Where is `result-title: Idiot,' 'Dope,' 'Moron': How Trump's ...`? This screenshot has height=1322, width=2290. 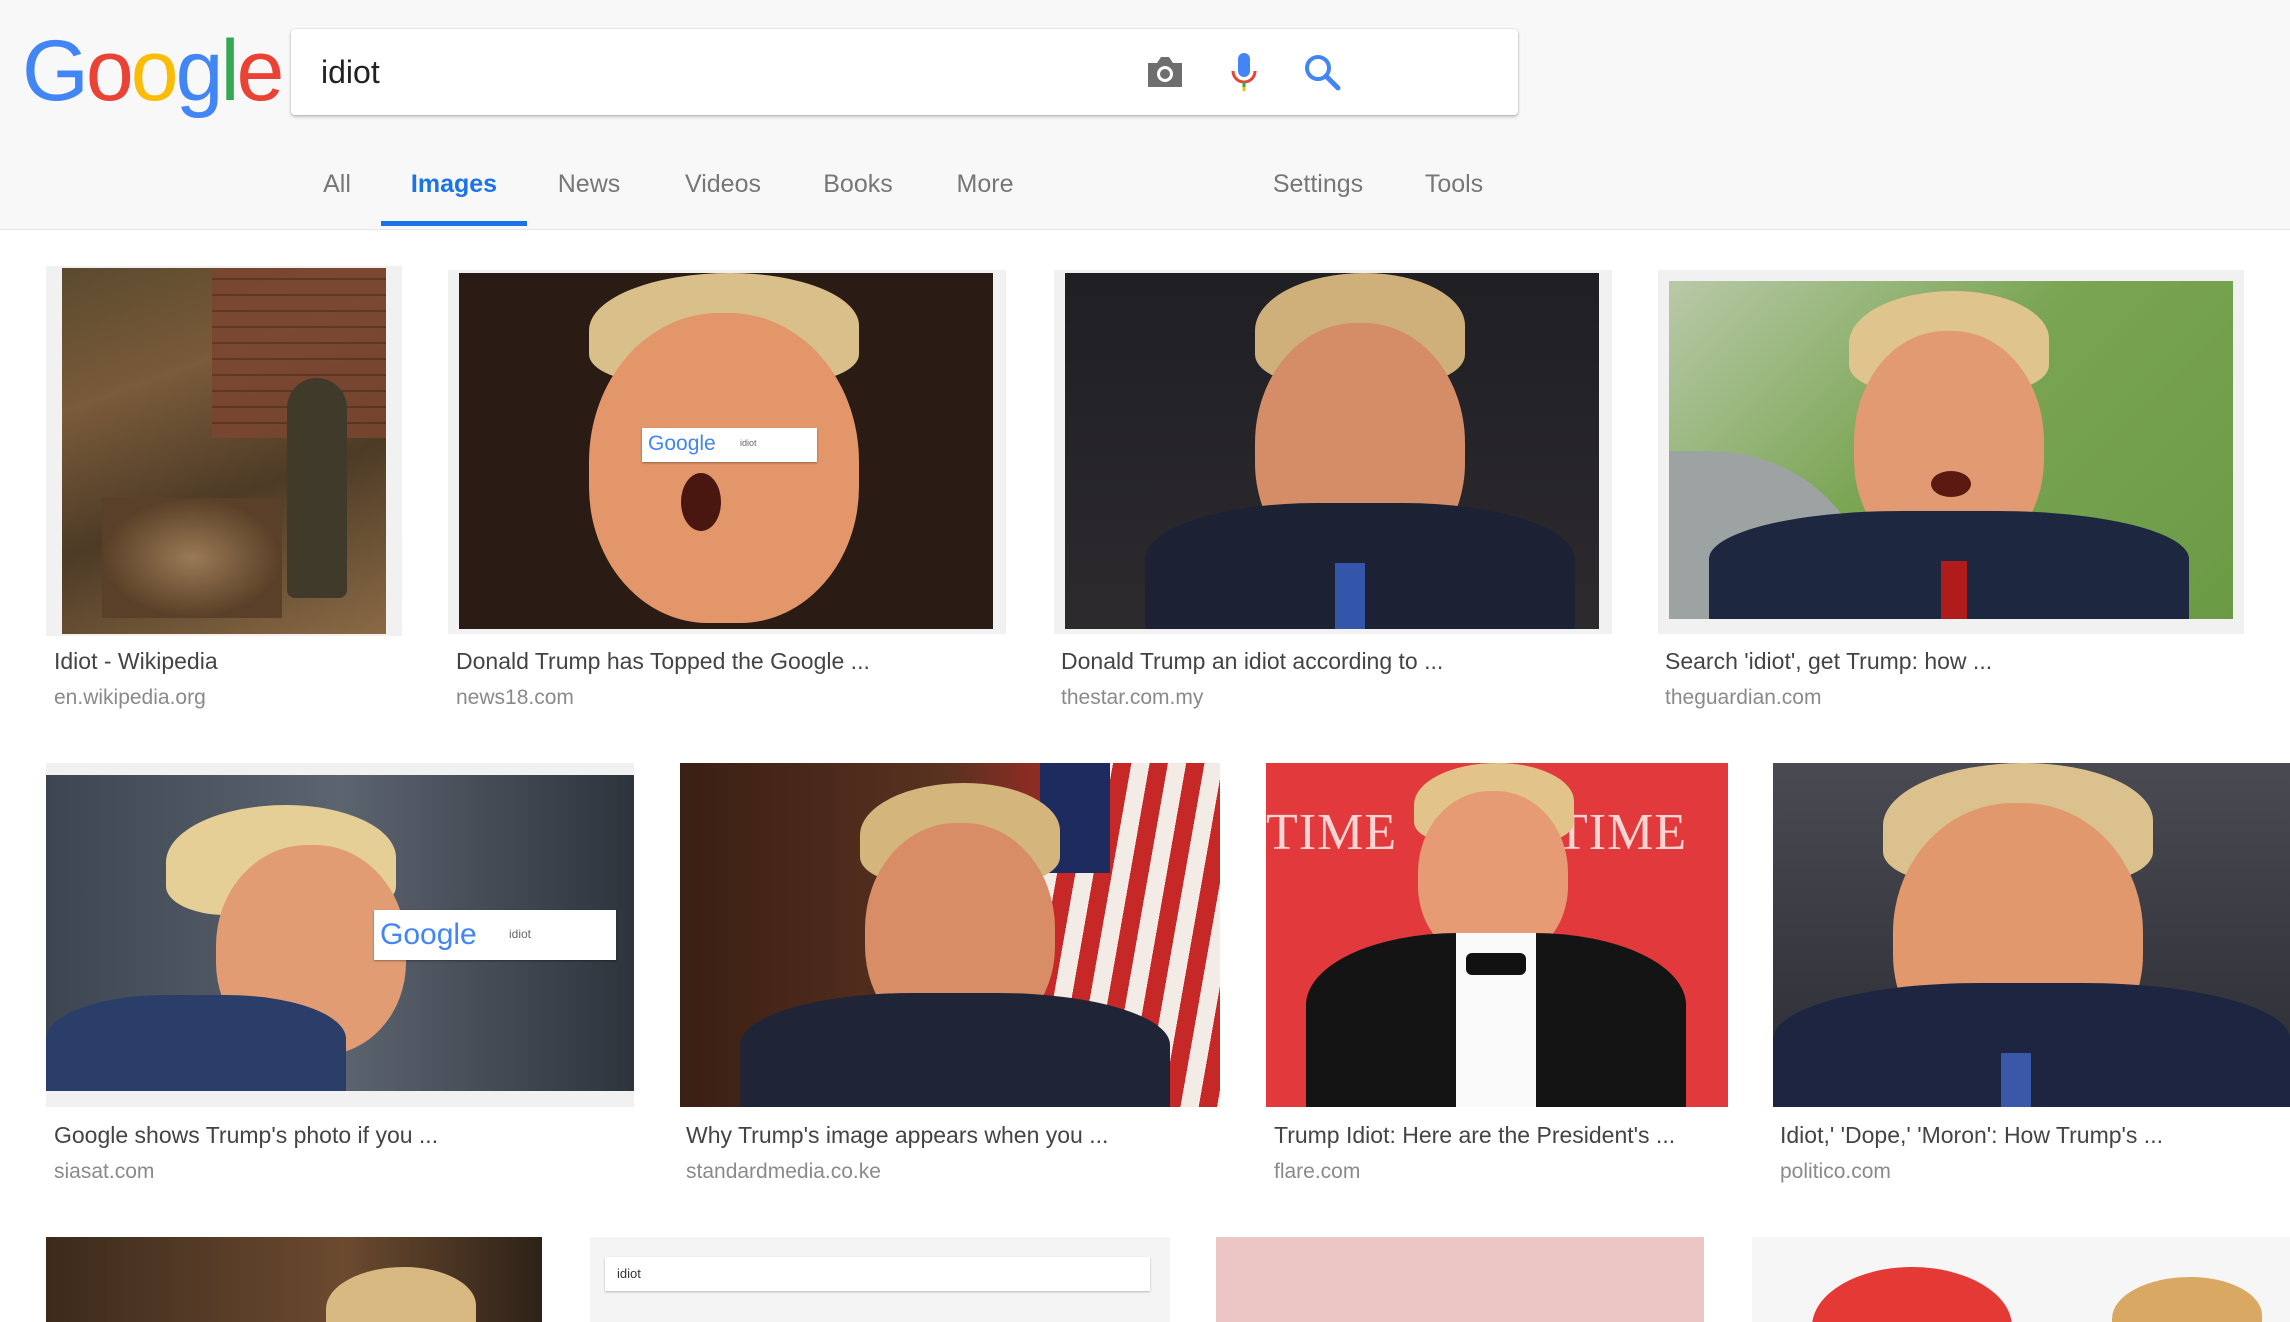 result-title: Idiot,' 'Dope,' 'Moron': How Trump's ... is located at coordinates (1971, 1135).